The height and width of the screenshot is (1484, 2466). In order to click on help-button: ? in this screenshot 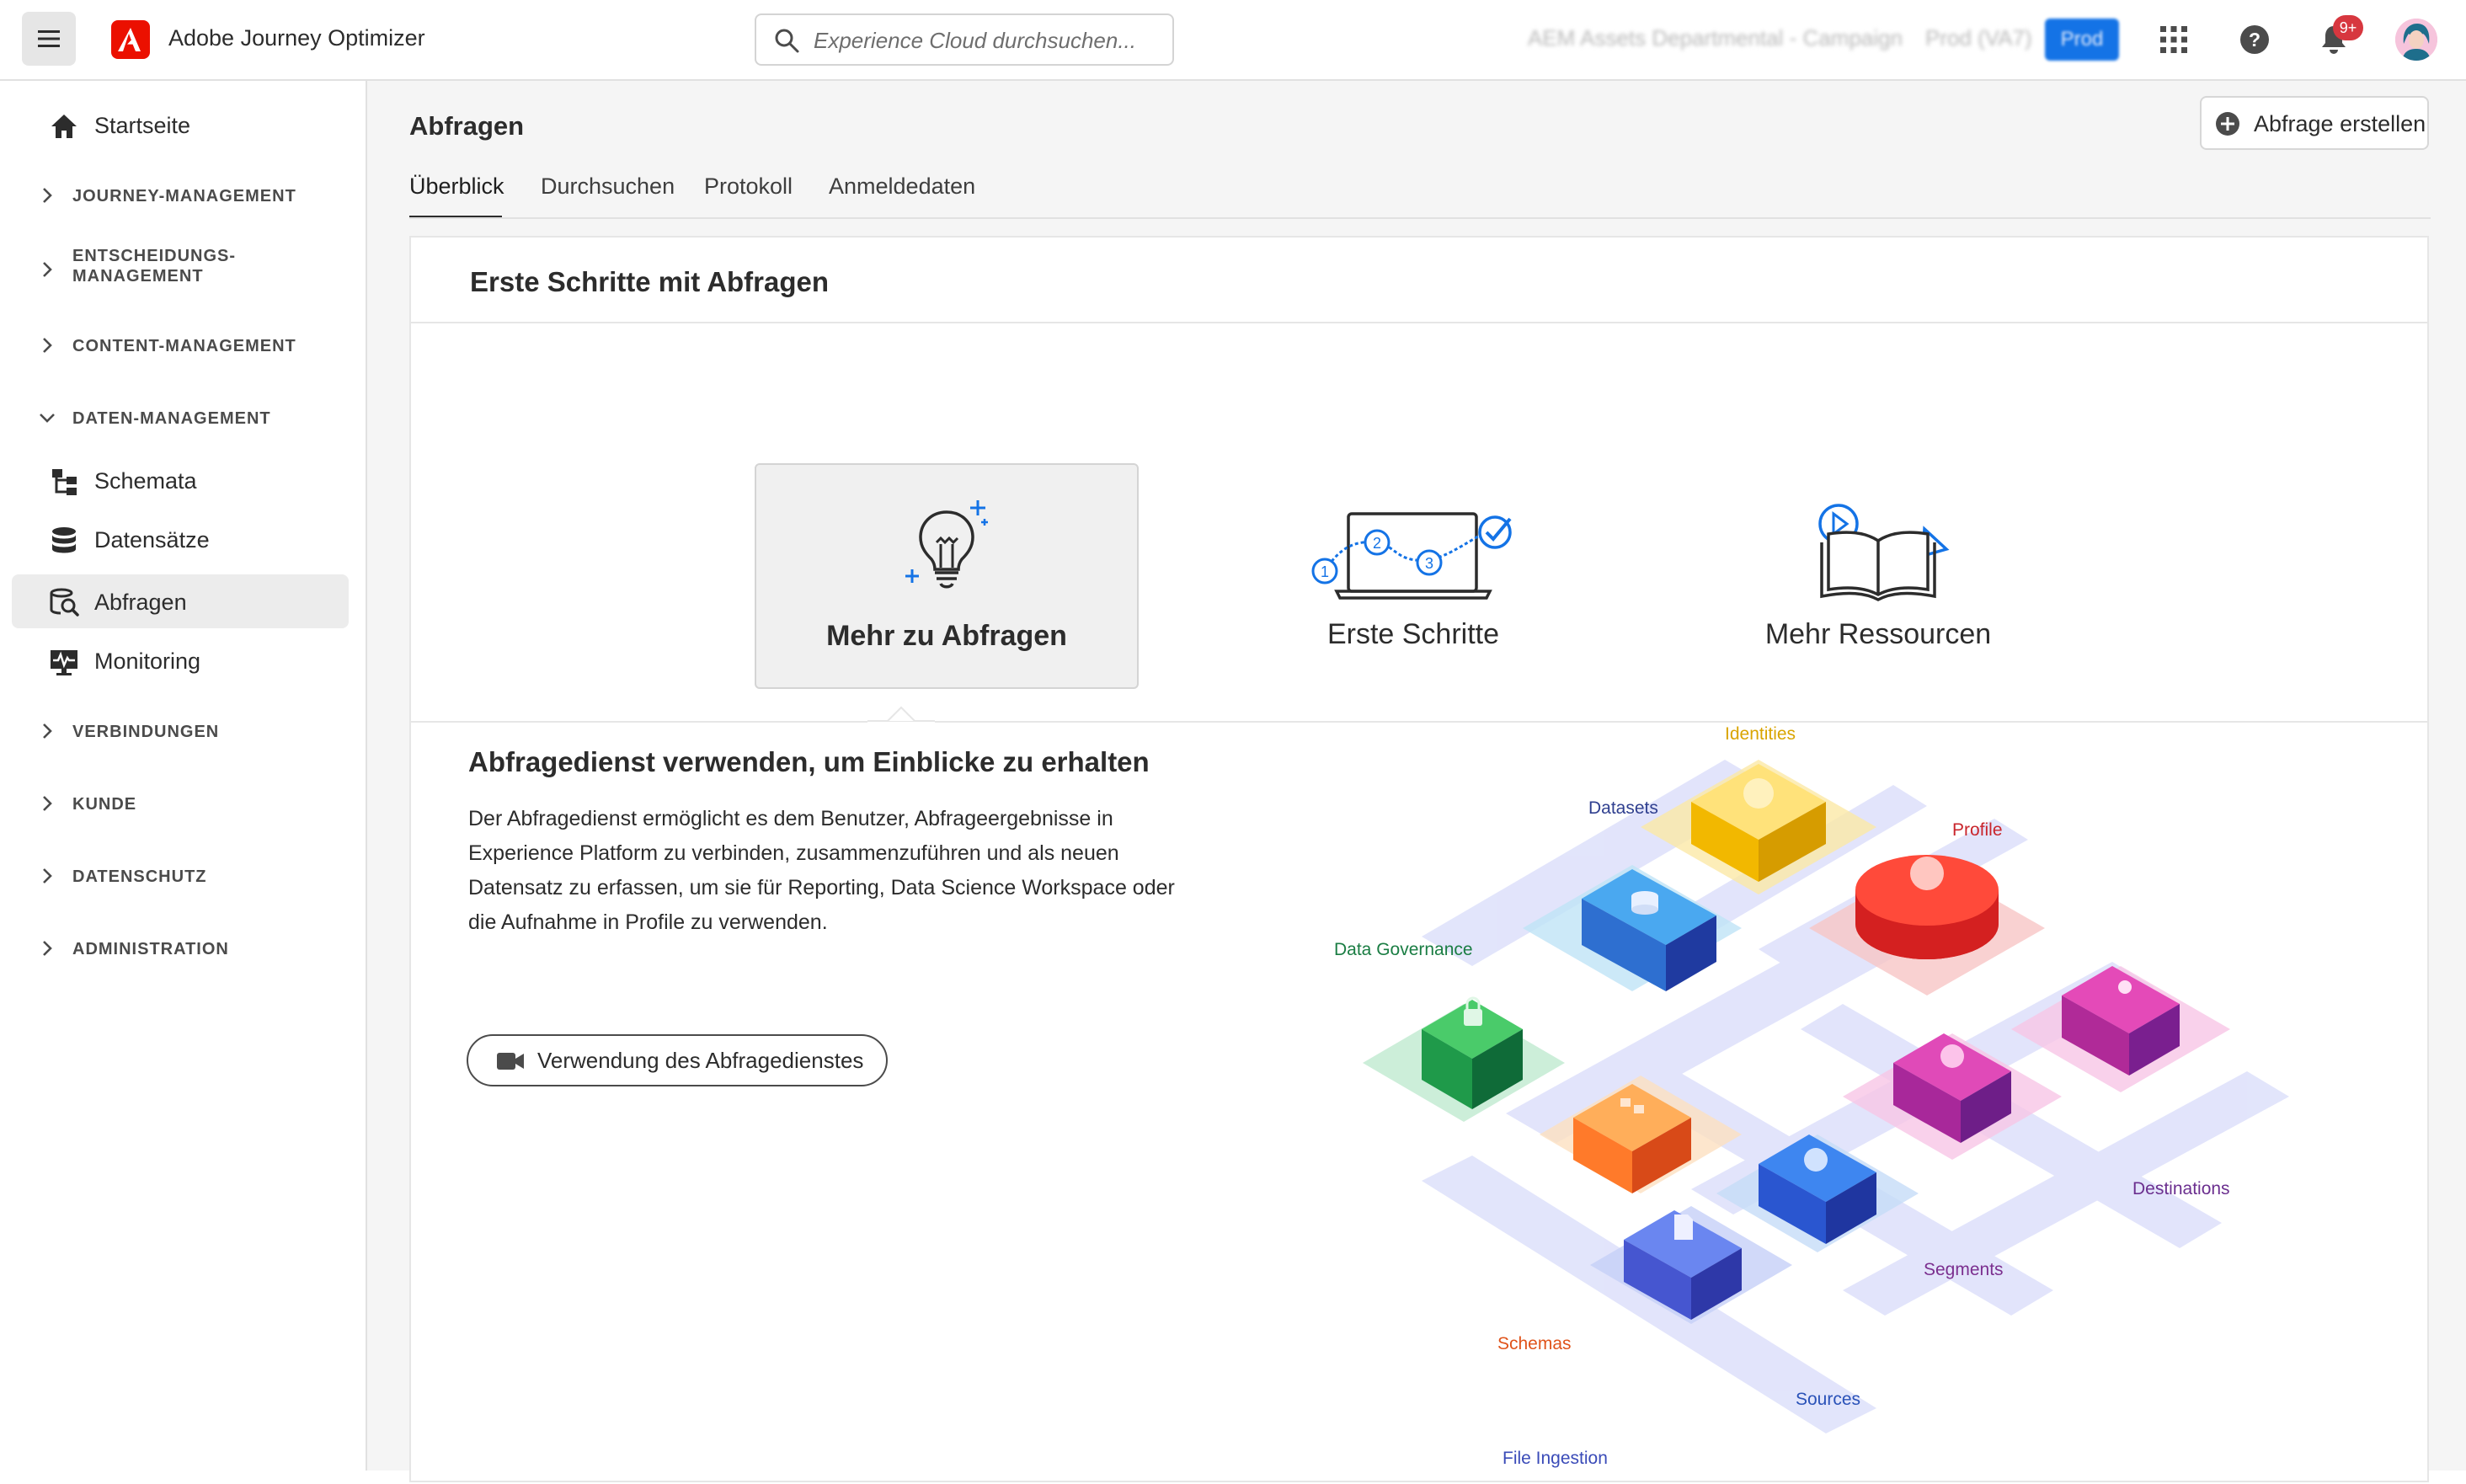, I will do `click(2254, 40)`.